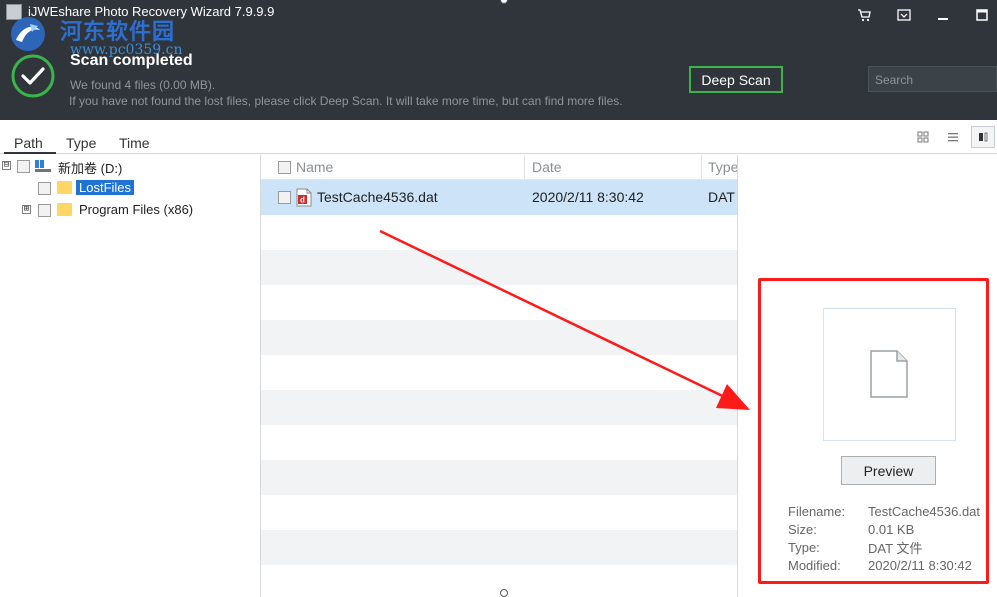 This screenshot has height=597, width=997. I want to click on minimize-icon, so click(943, 15).